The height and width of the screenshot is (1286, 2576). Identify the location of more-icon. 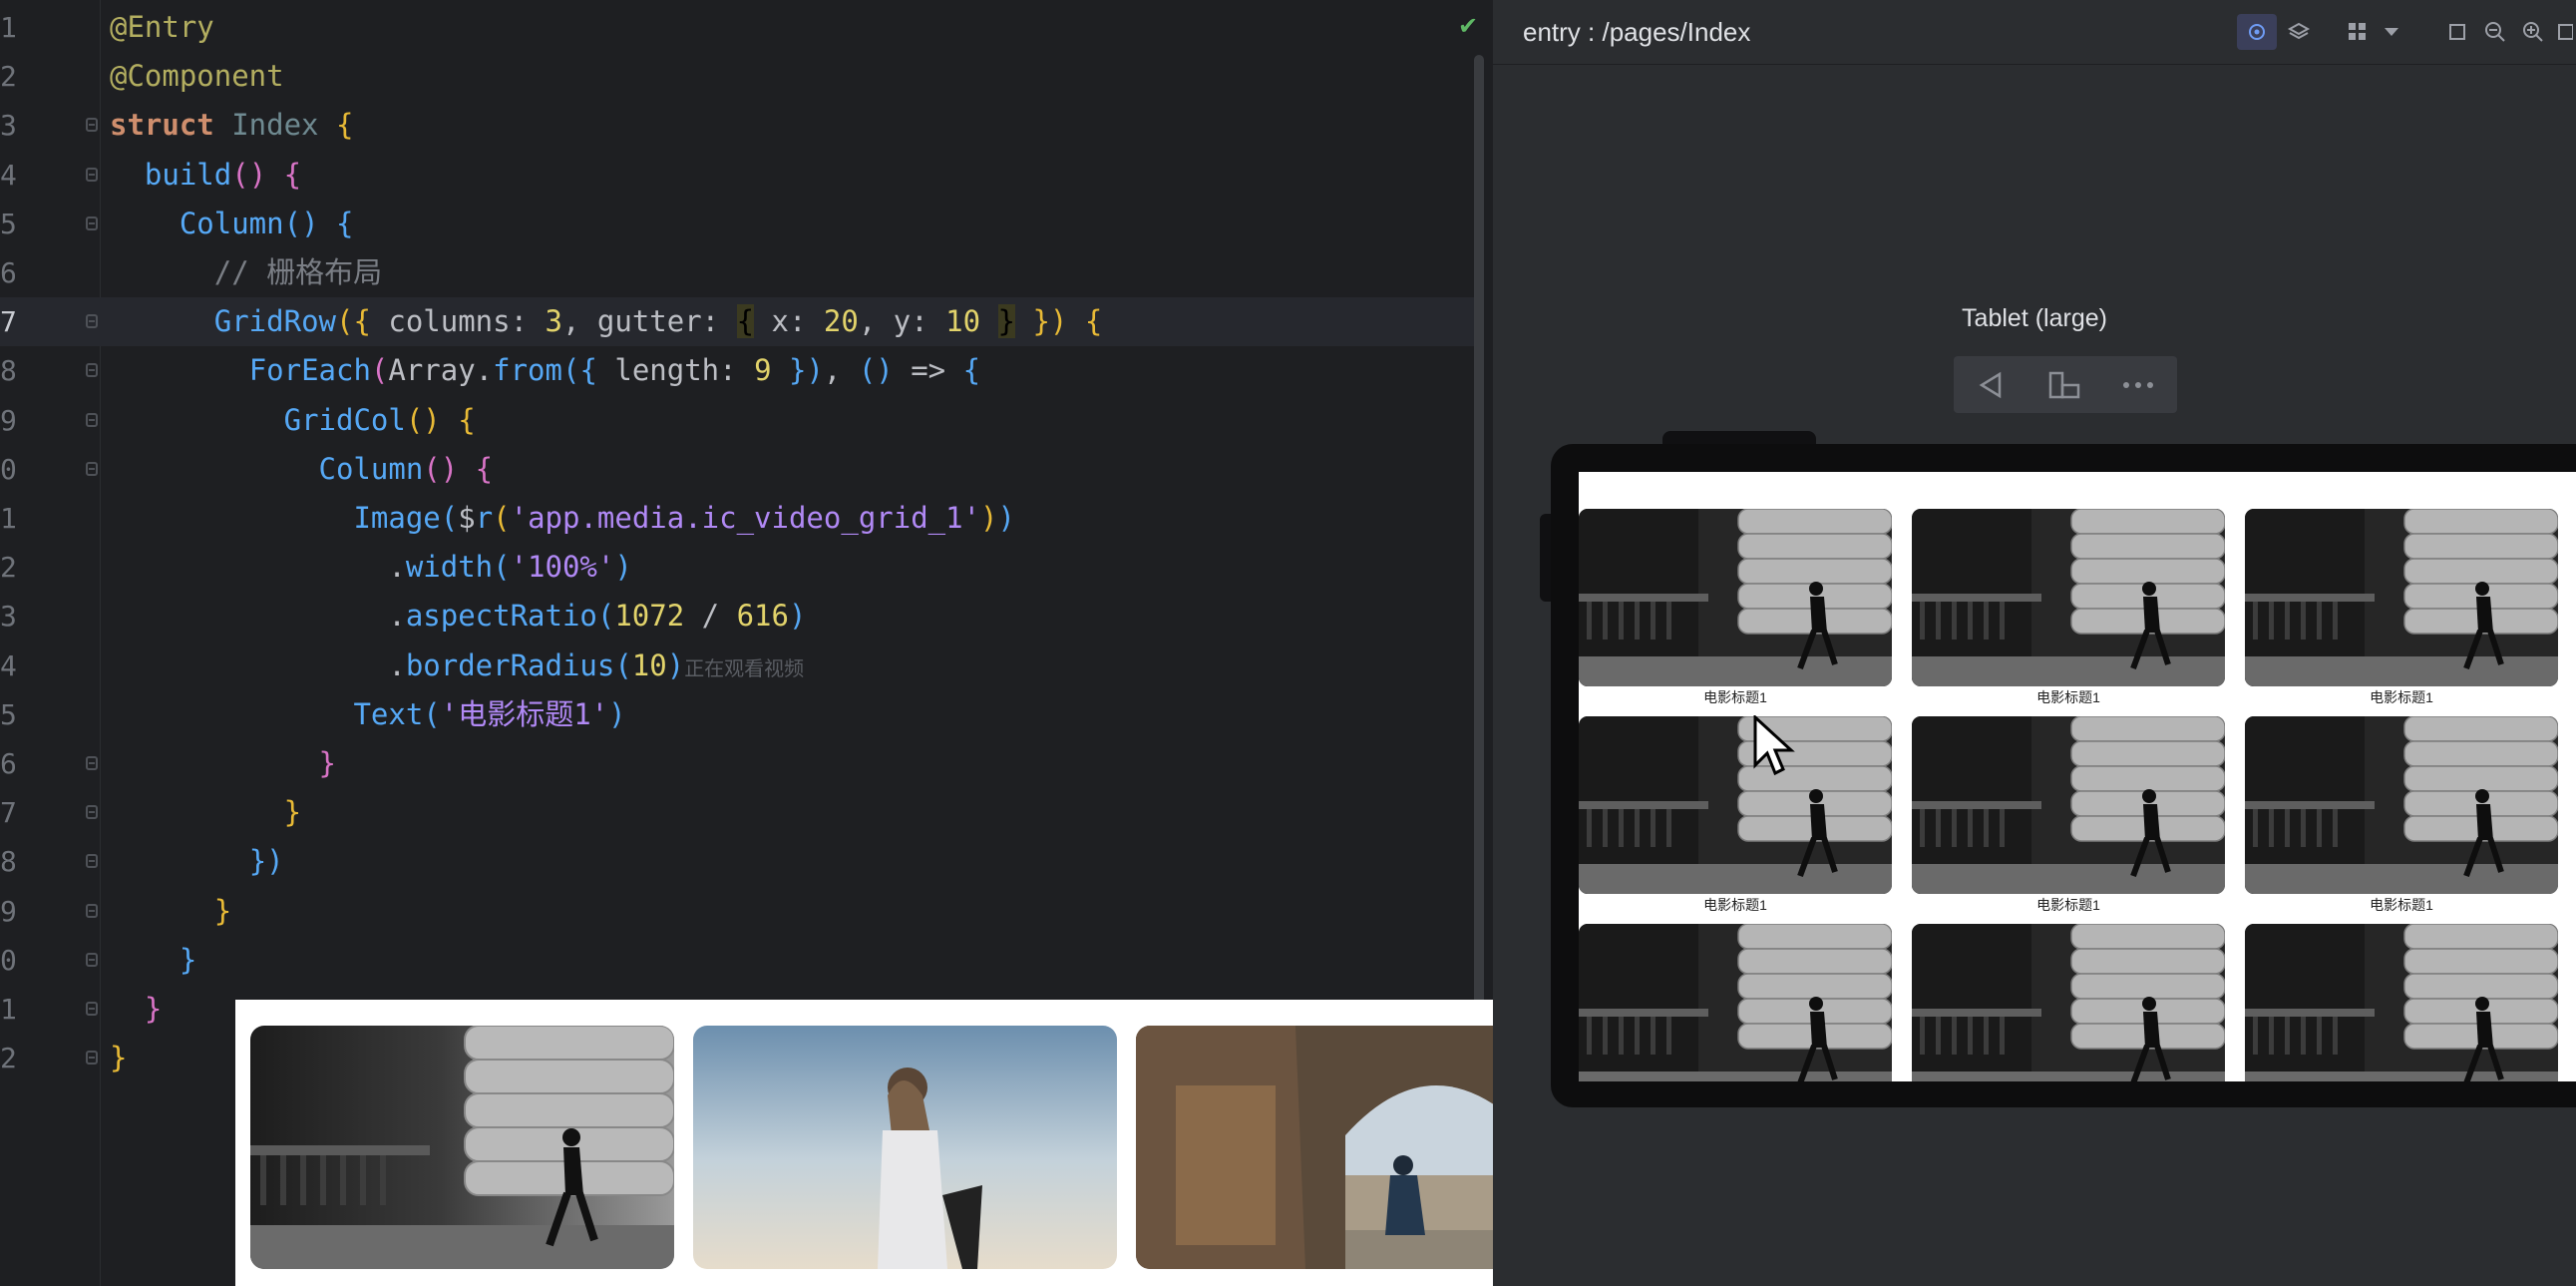
(2138, 384).